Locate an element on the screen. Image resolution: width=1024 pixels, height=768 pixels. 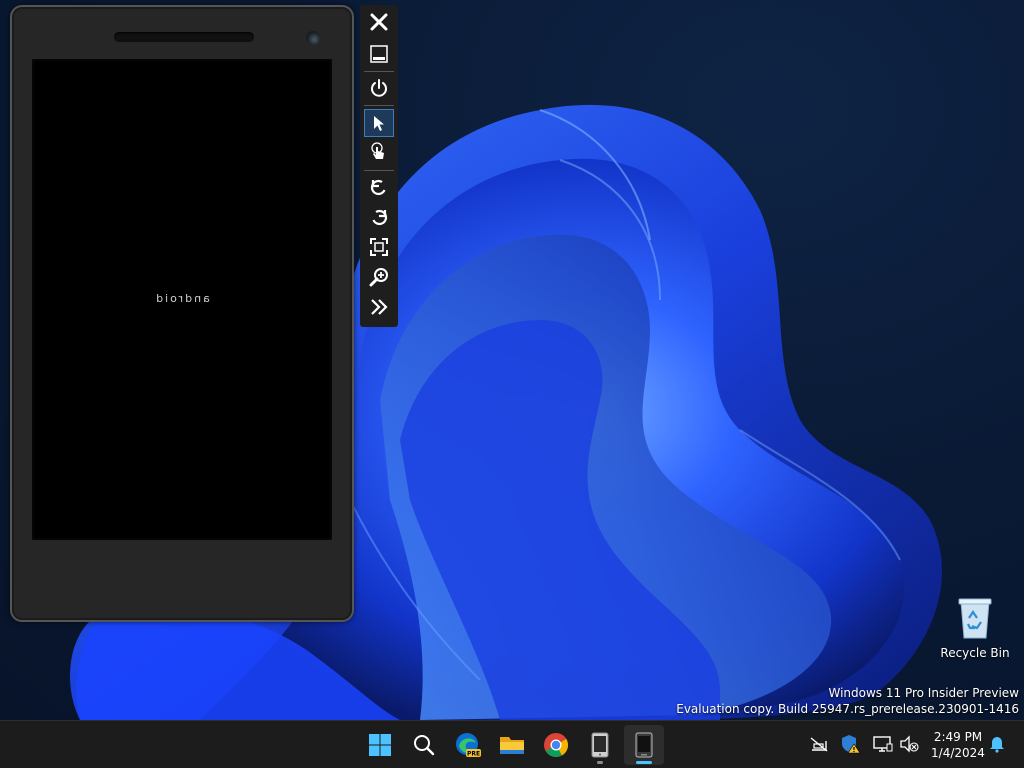
rotate-right-icon is located at coordinates (380, 217).